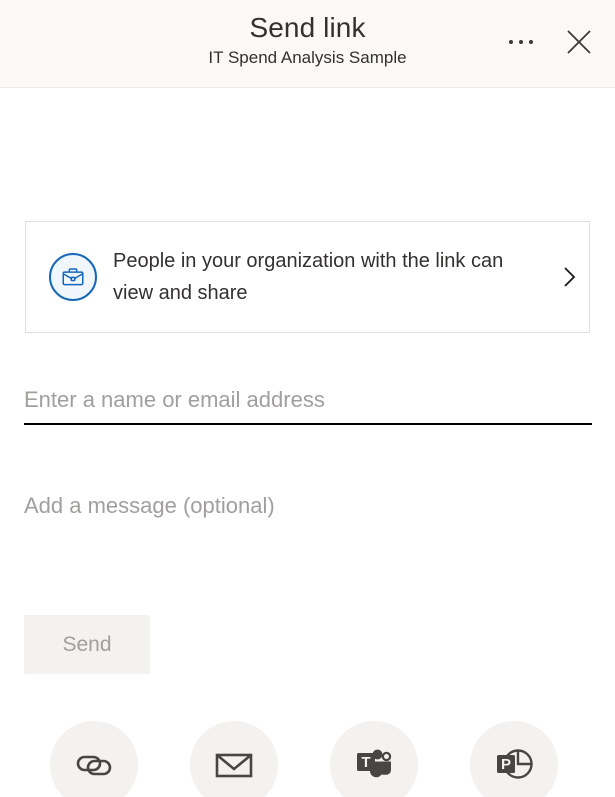 The height and width of the screenshot is (797, 615). I want to click on more-options-button, so click(521, 42).